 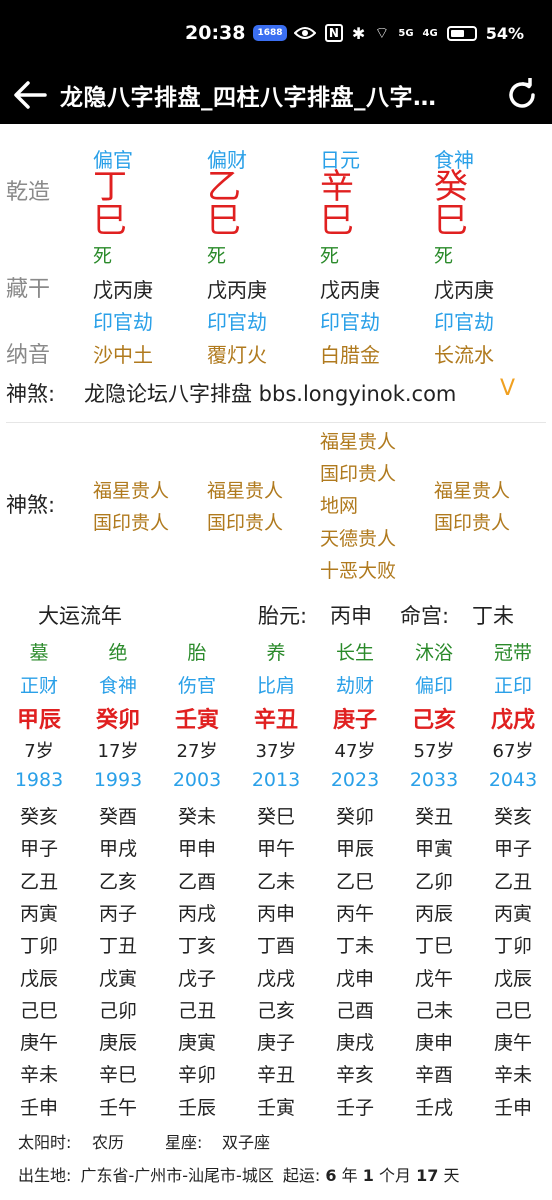 I want to click on back-button, so click(x=30, y=95).